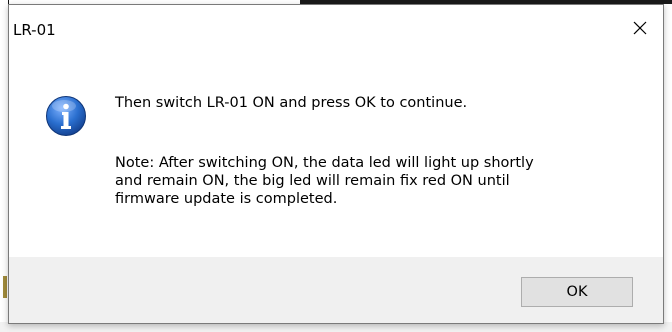 The image size is (672, 332). I want to click on ok-button: OK, so click(577, 292).